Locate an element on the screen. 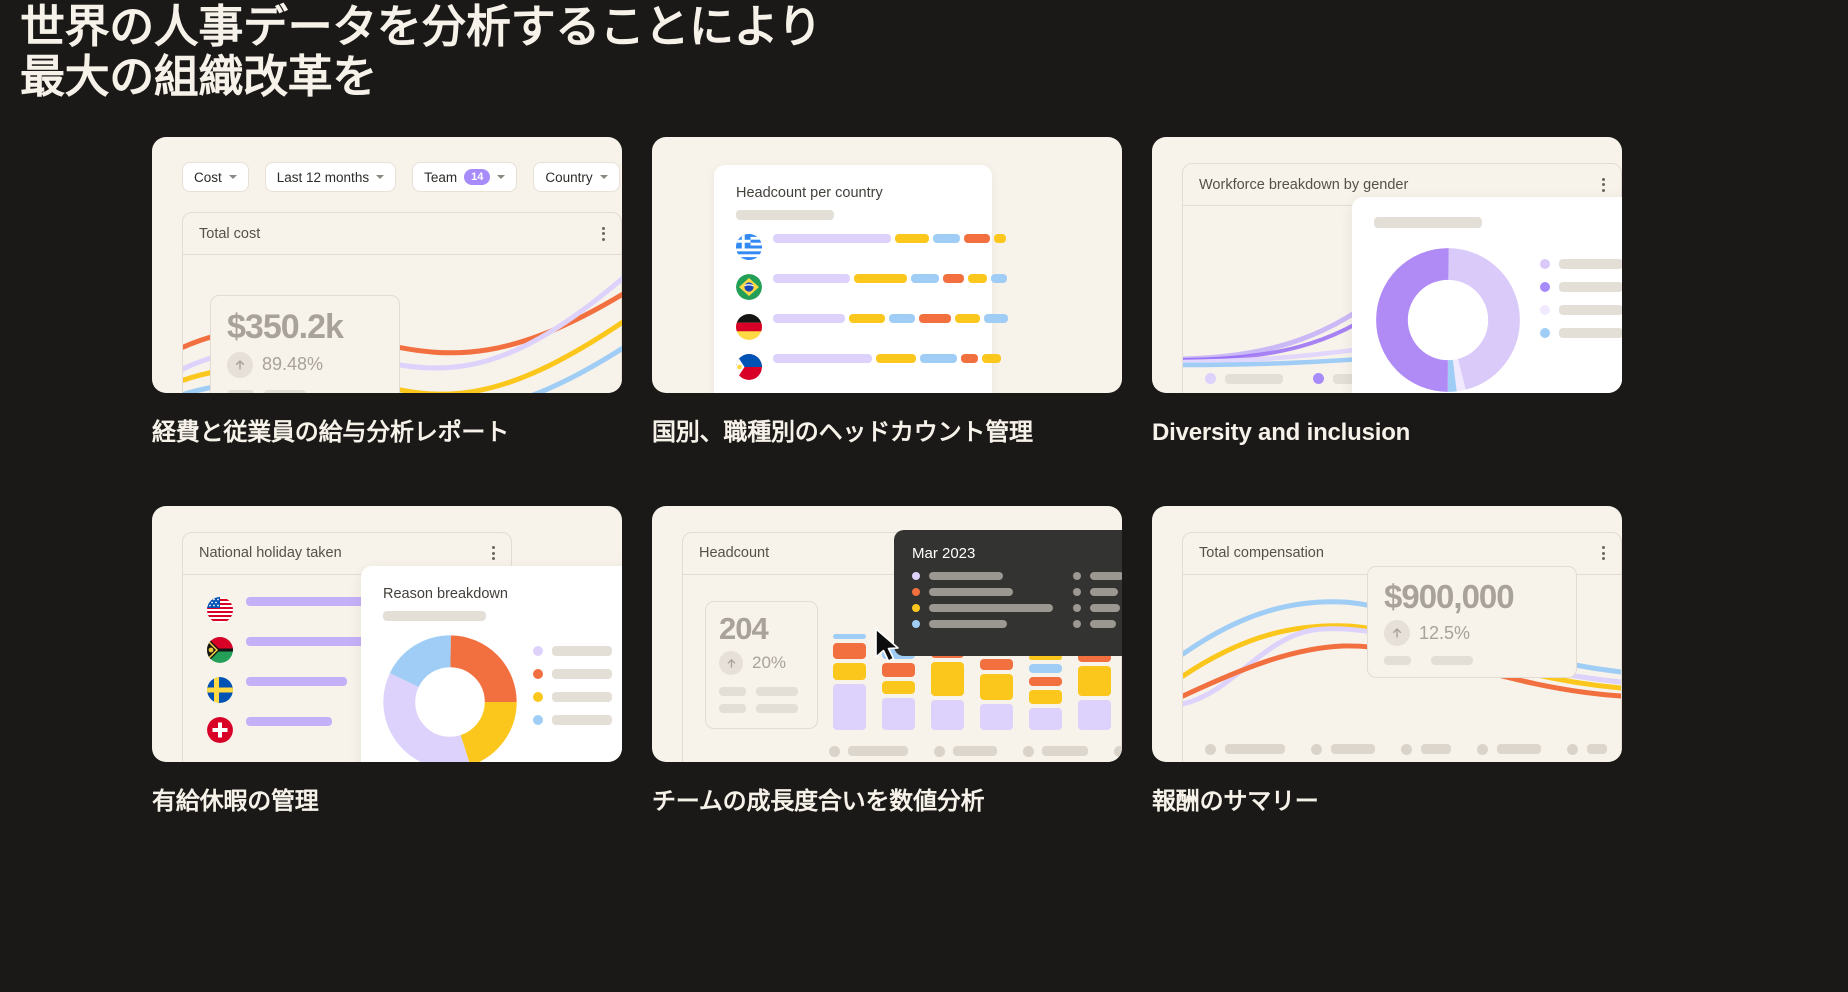  card-visual: Total compensation $900,000 12.5% is located at coordinates (1387, 633).